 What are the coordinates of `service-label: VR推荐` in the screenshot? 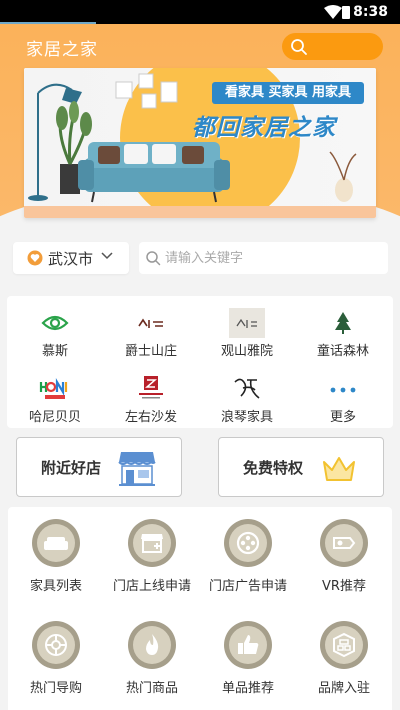 It's located at (344, 586).